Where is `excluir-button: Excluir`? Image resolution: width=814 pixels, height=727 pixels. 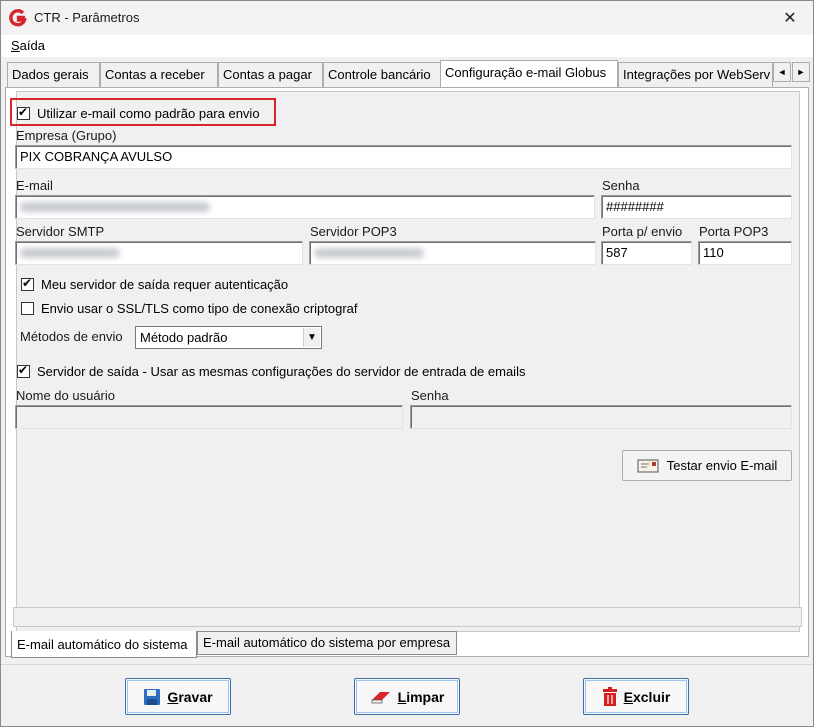
excluir-button: Excluir is located at coordinates (636, 696).